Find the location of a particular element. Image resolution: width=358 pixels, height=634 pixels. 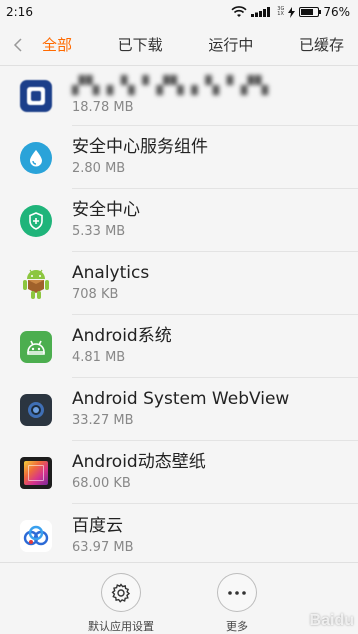

wifi-icon is located at coordinates (239, 11).